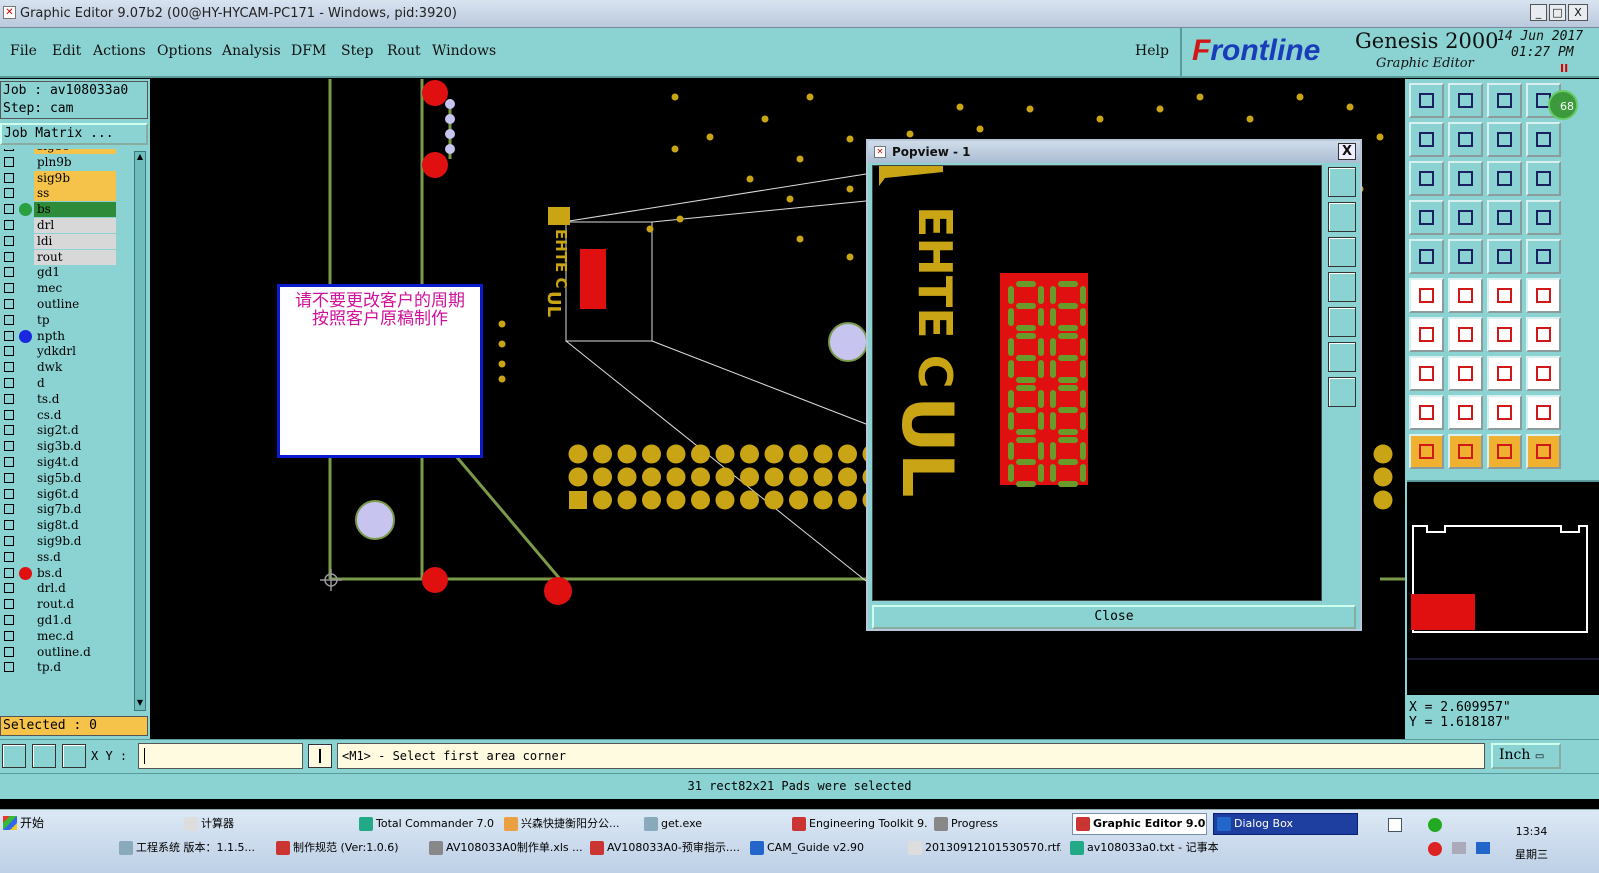 This screenshot has height=873, width=1599. Describe the element at coordinates (1426, 256) in the screenshot. I see `tool-rotate-point-icon` at that location.